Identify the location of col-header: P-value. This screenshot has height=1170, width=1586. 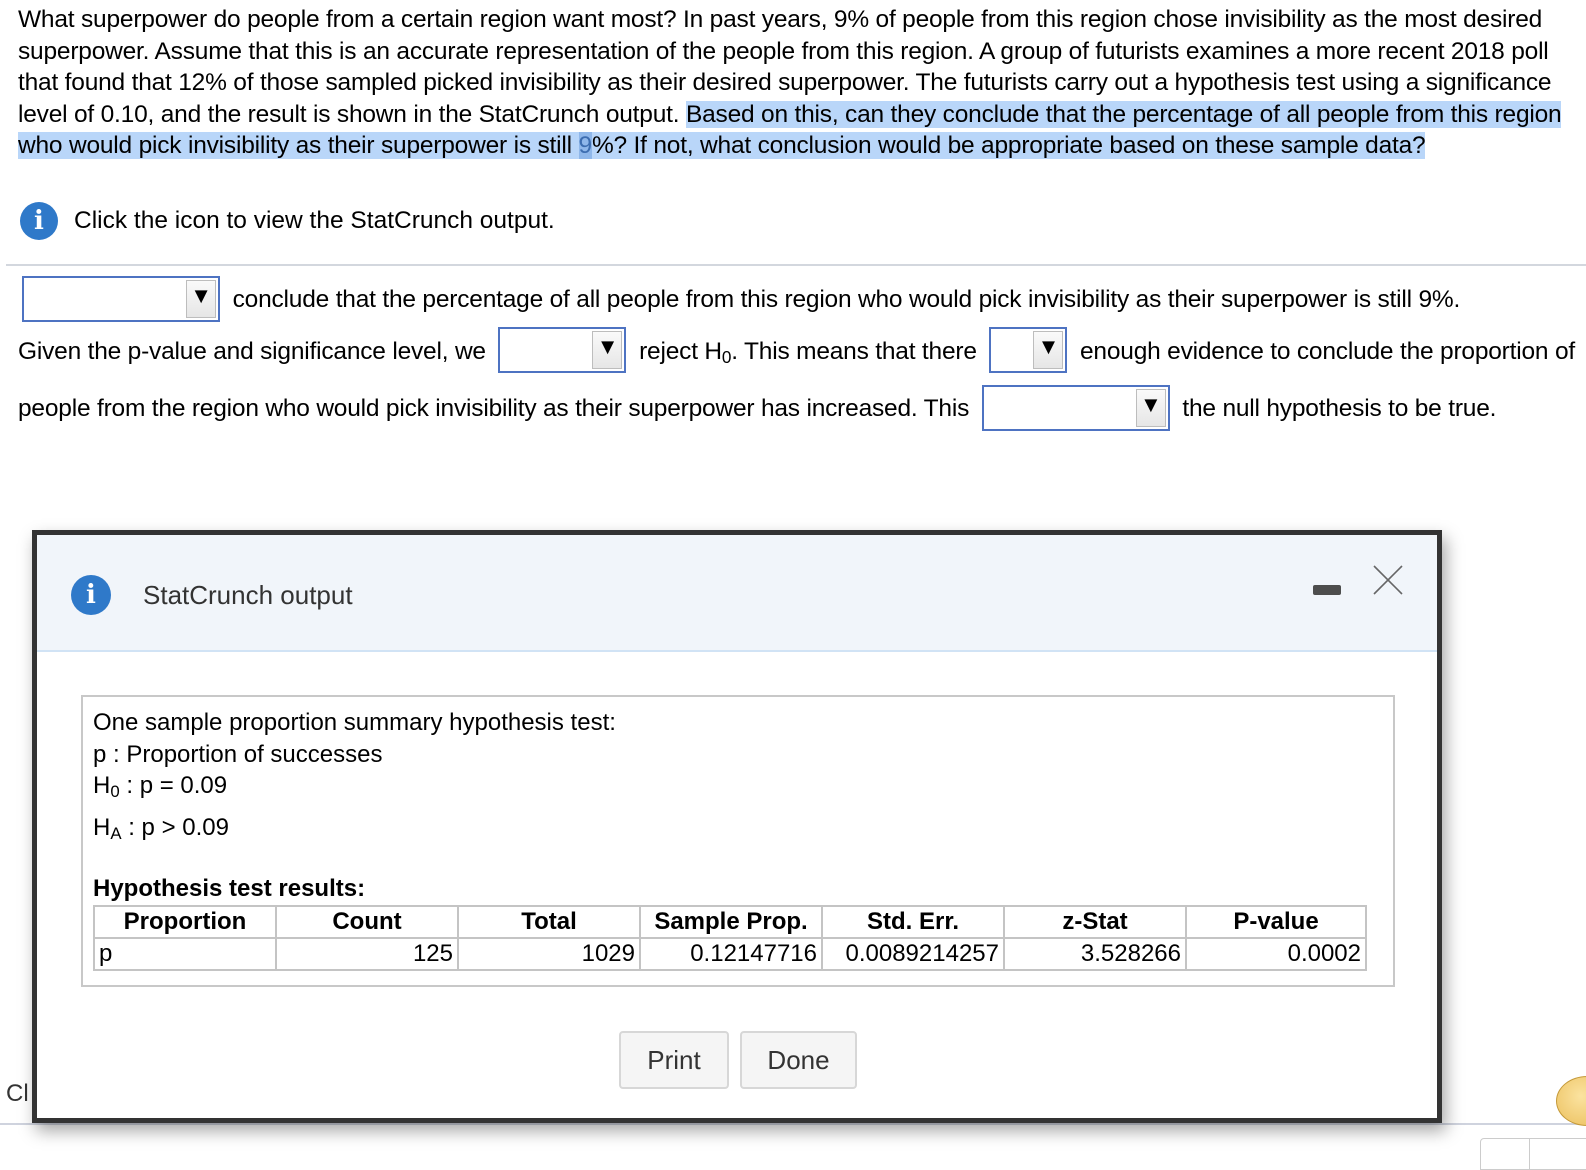
(1276, 922).